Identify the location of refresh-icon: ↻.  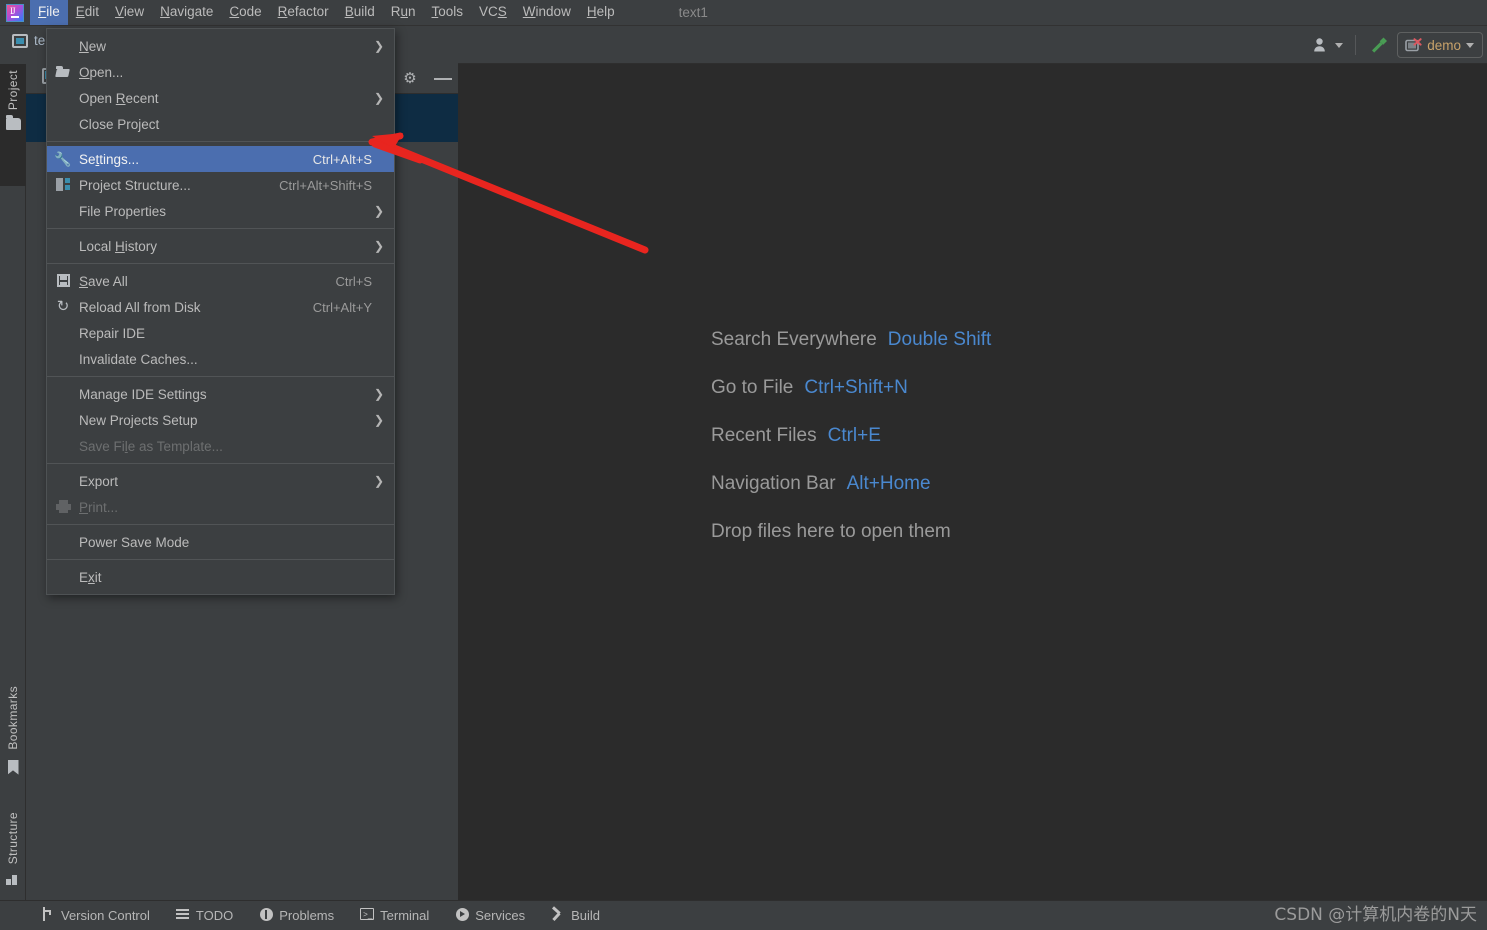
(63, 306).